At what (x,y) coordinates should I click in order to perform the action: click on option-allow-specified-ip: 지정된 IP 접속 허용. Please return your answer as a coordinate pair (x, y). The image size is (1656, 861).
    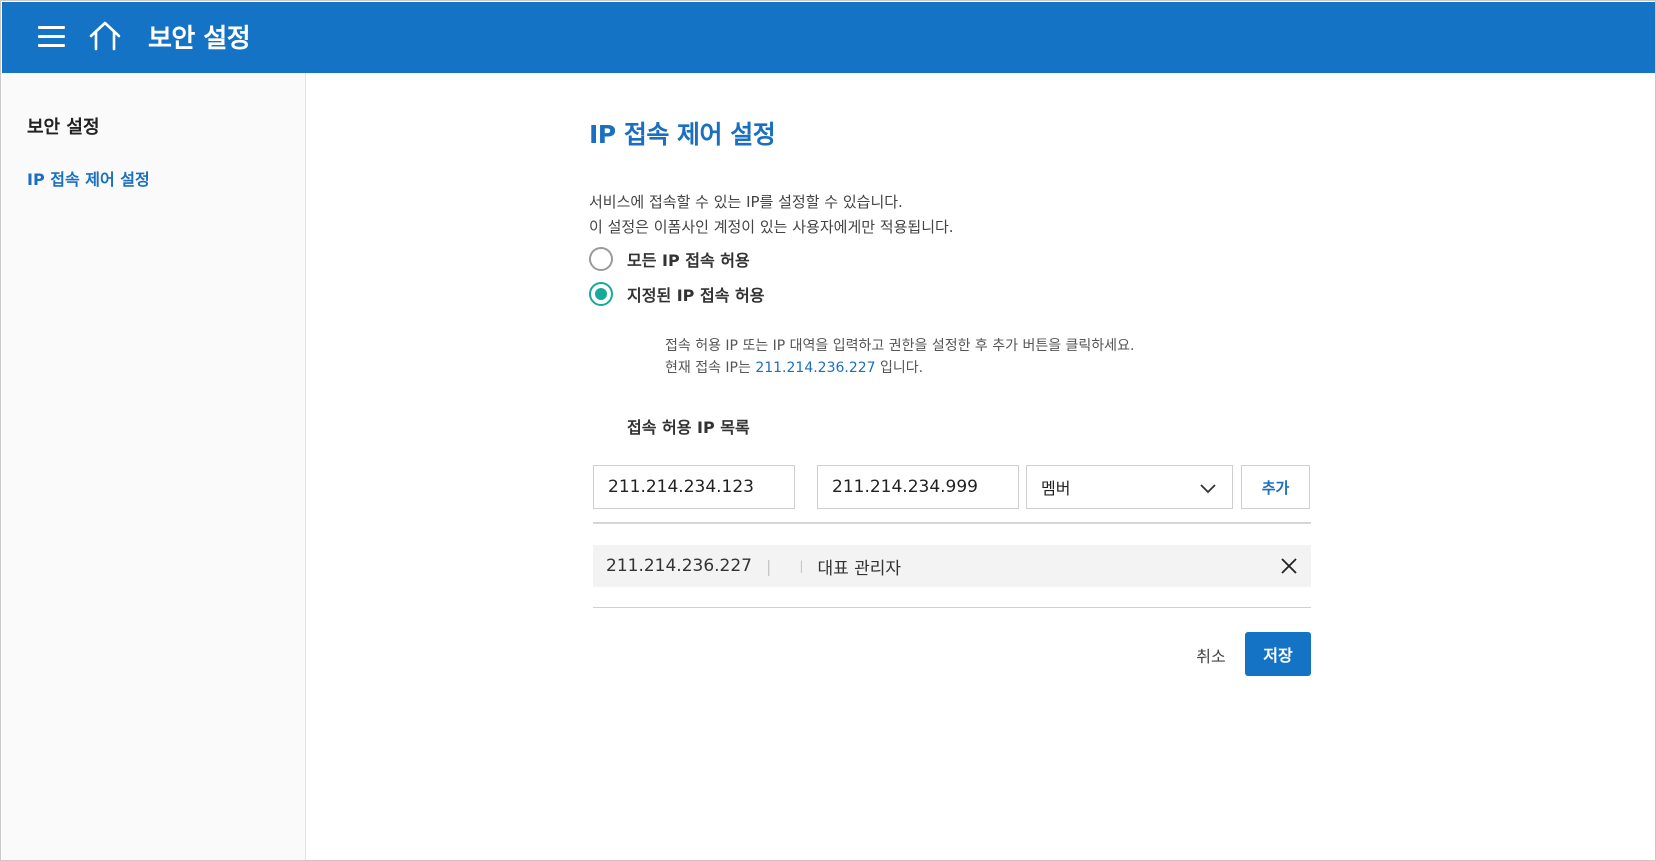
    Looking at the image, I should click on (676, 294).